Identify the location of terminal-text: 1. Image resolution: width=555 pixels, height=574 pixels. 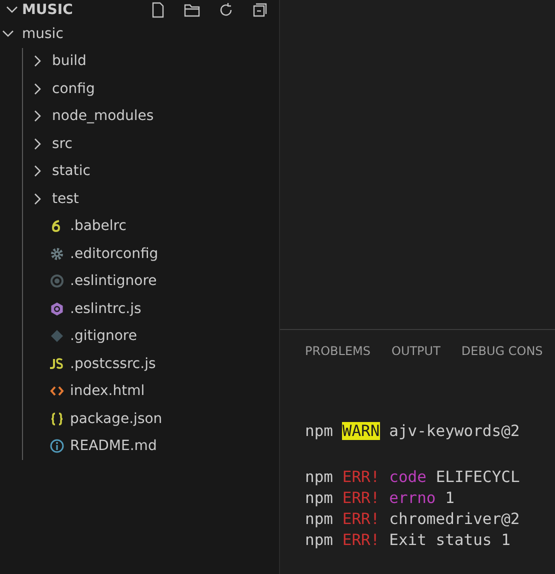
(450, 497).